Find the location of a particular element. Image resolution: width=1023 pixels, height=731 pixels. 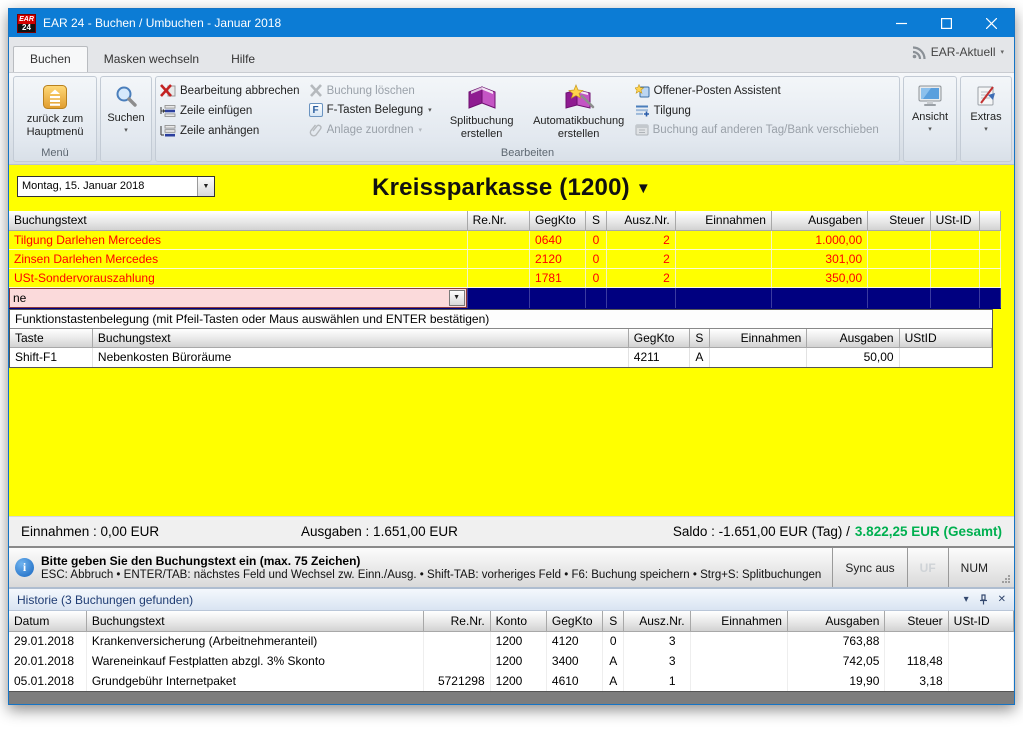

automatikbuchung-label: Automatikbuchung erstellen is located at coordinates (579, 127).